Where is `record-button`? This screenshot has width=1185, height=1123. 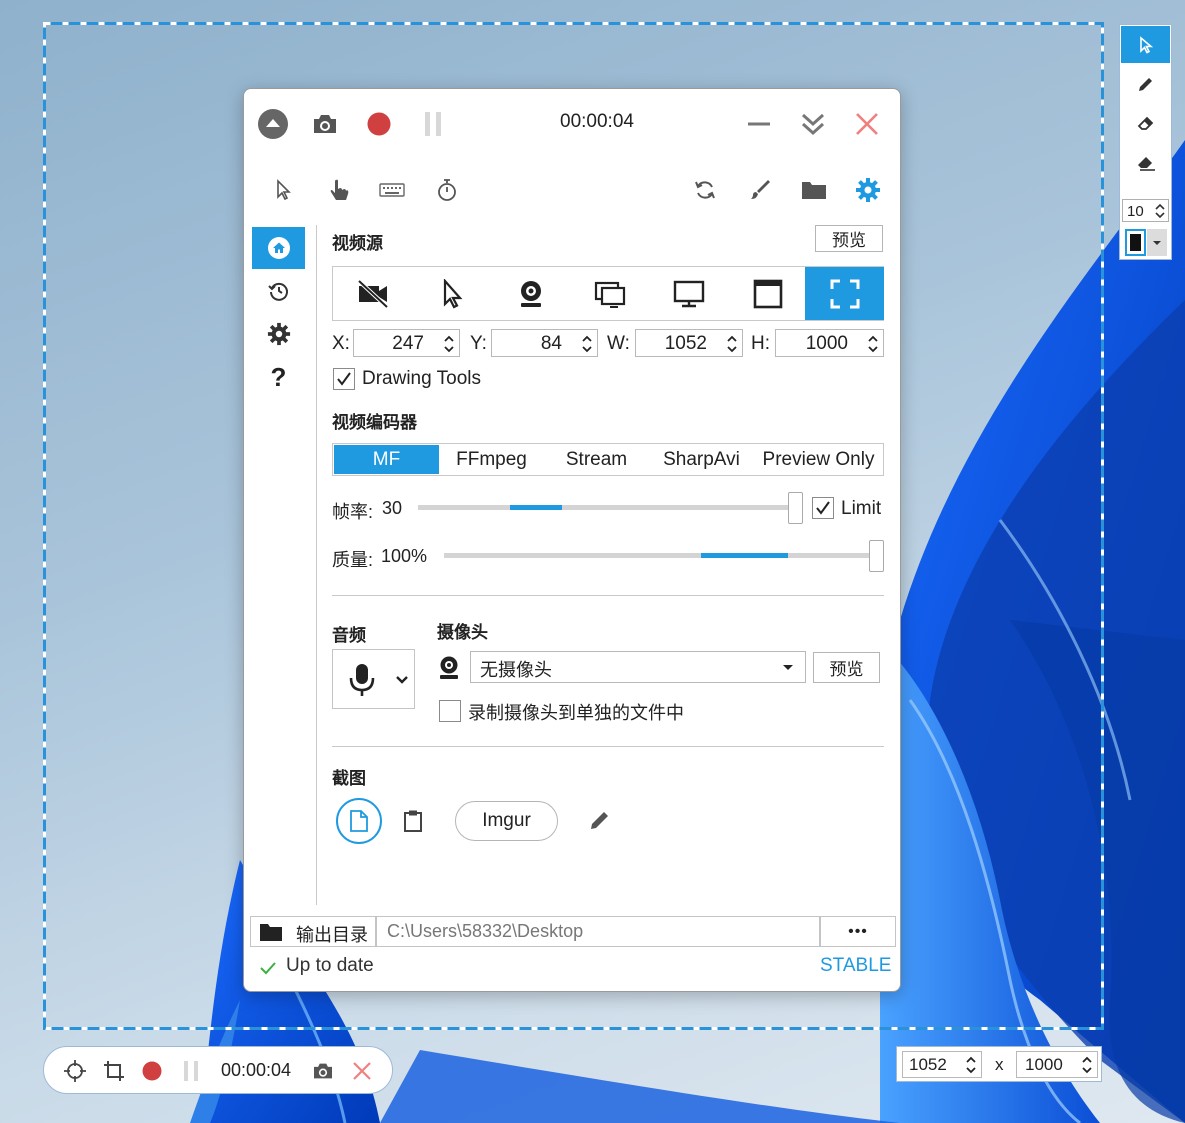
record-button is located at coordinates (379, 124).